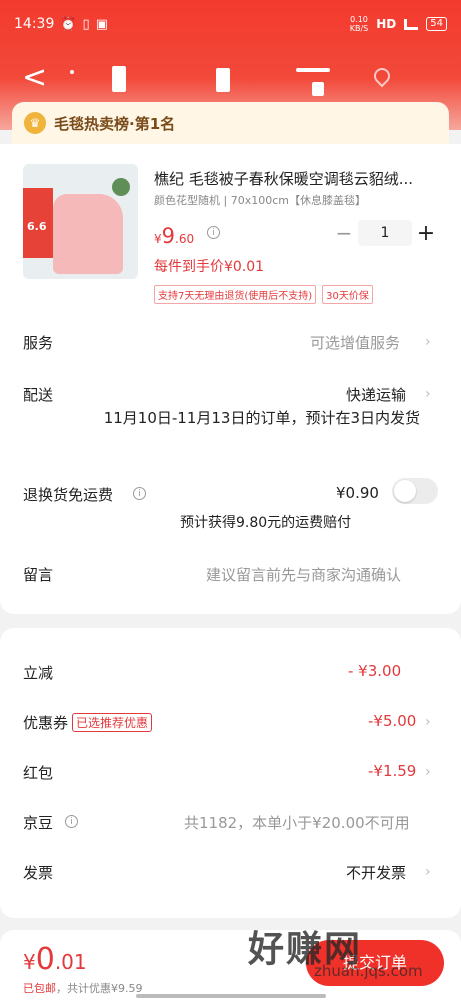  Describe the element at coordinates (297, 823) in the screenshot. I see `jingdou-value: 共1182，本单小于¥20.00不可用` at that location.